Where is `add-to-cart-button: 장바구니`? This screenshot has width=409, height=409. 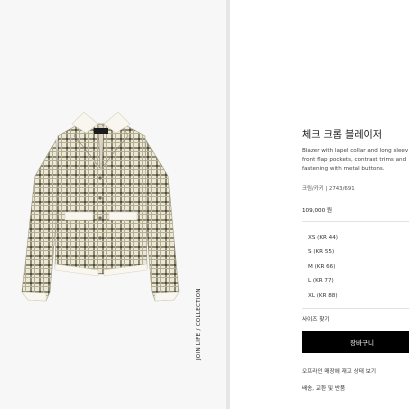
add-to-cart-button: 장바구니 is located at coordinates (355, 342).